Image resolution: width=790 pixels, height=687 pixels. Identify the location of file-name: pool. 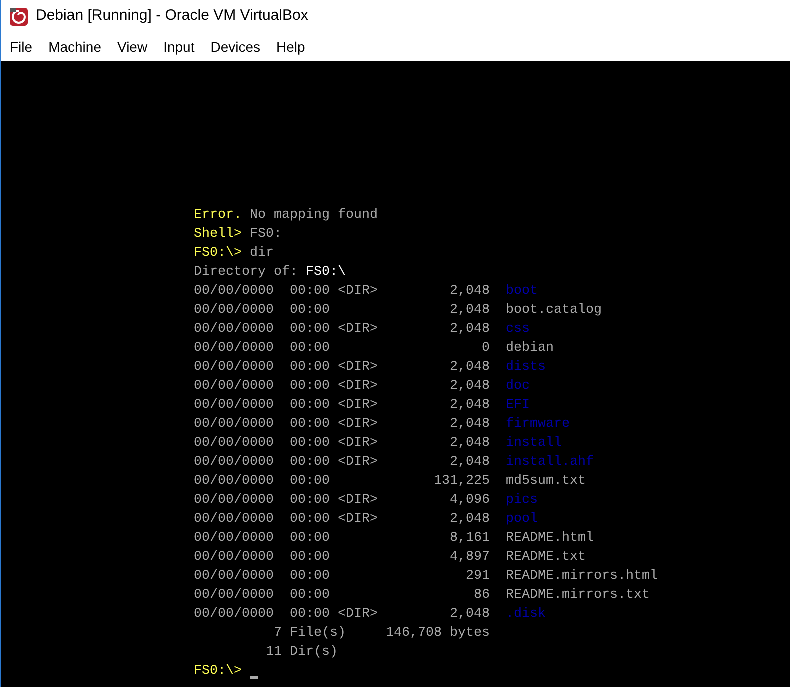
(522, 520).